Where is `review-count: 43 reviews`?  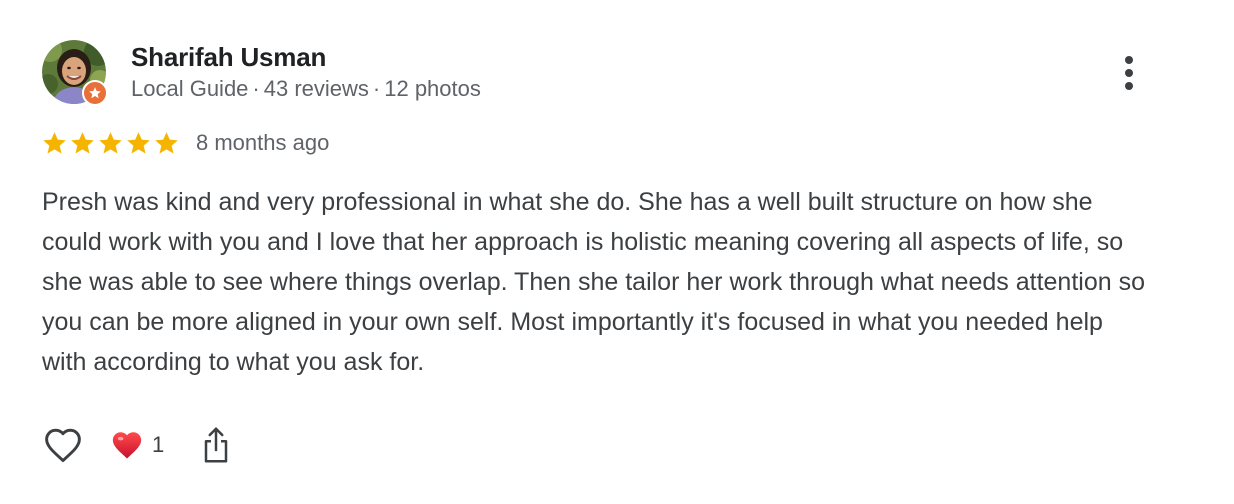
review-count: 43 reviews is located at coordinates (316, 88).